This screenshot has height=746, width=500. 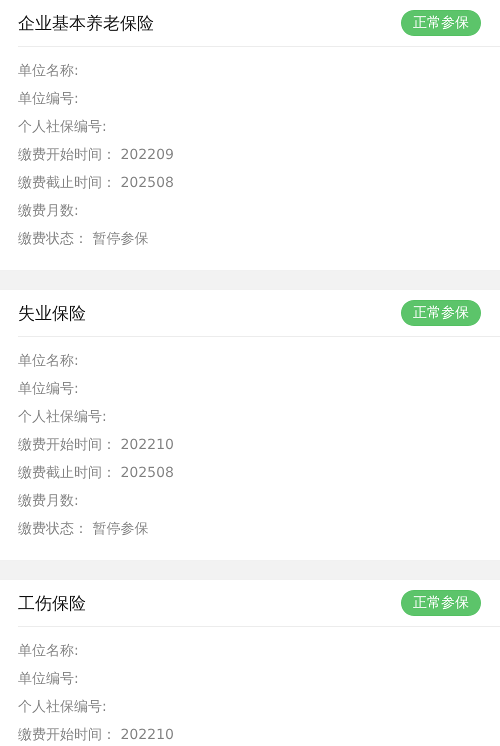 I want to click on card-title: 企业基本养老保险, so click(x=86, y=23).